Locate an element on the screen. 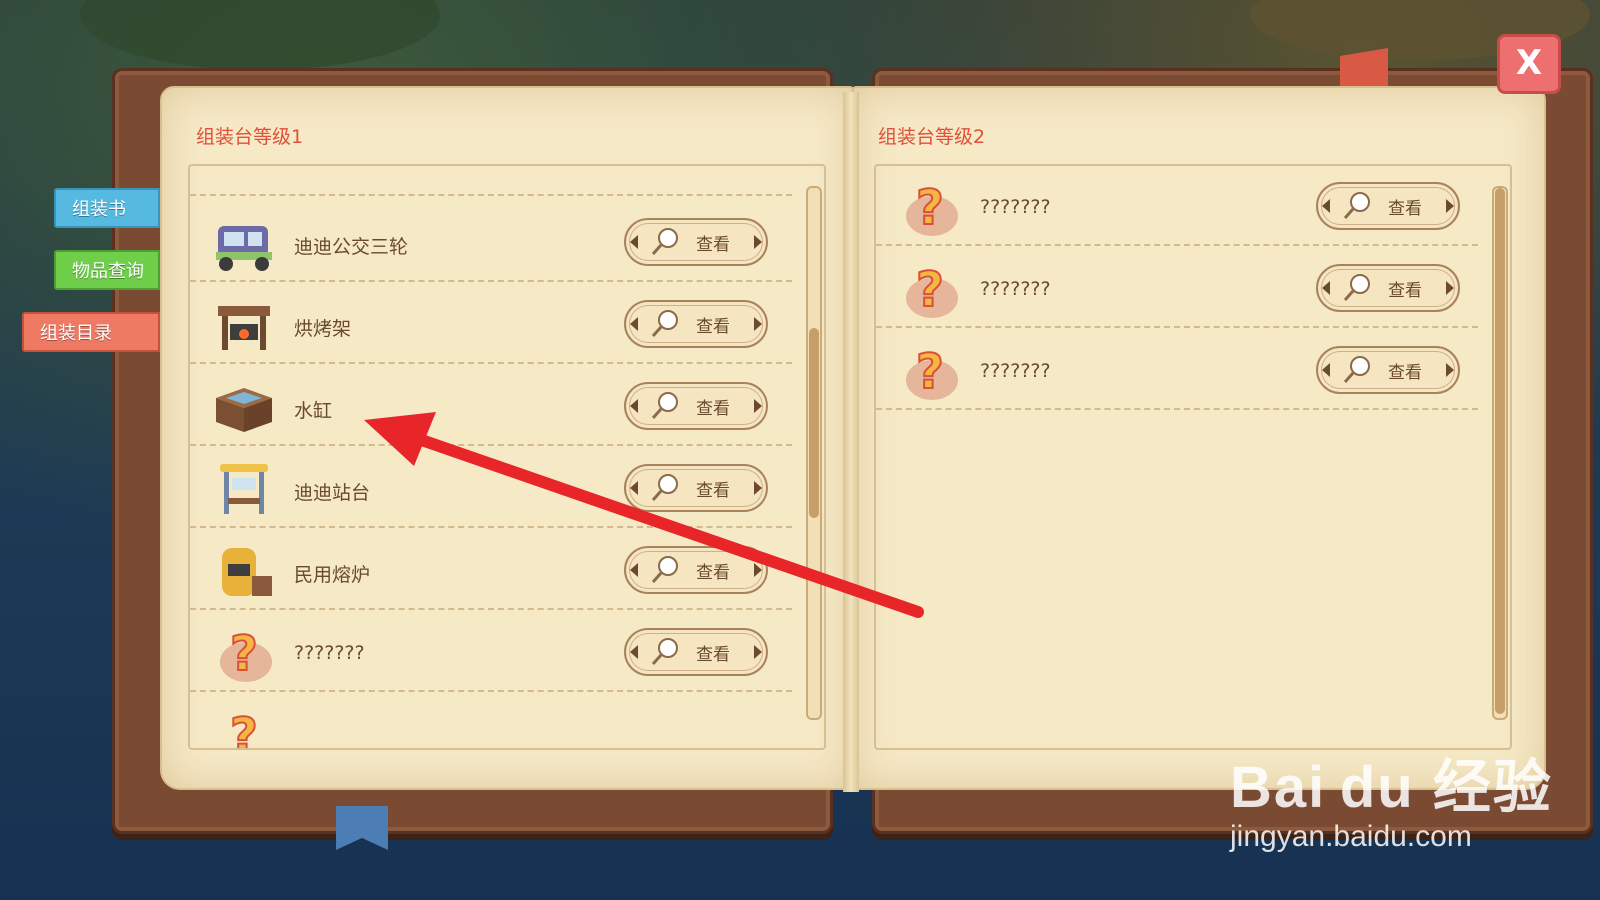 The height and width of the screenshot is (900, 1600). close-button: X is located at coordinates (1529, 64).